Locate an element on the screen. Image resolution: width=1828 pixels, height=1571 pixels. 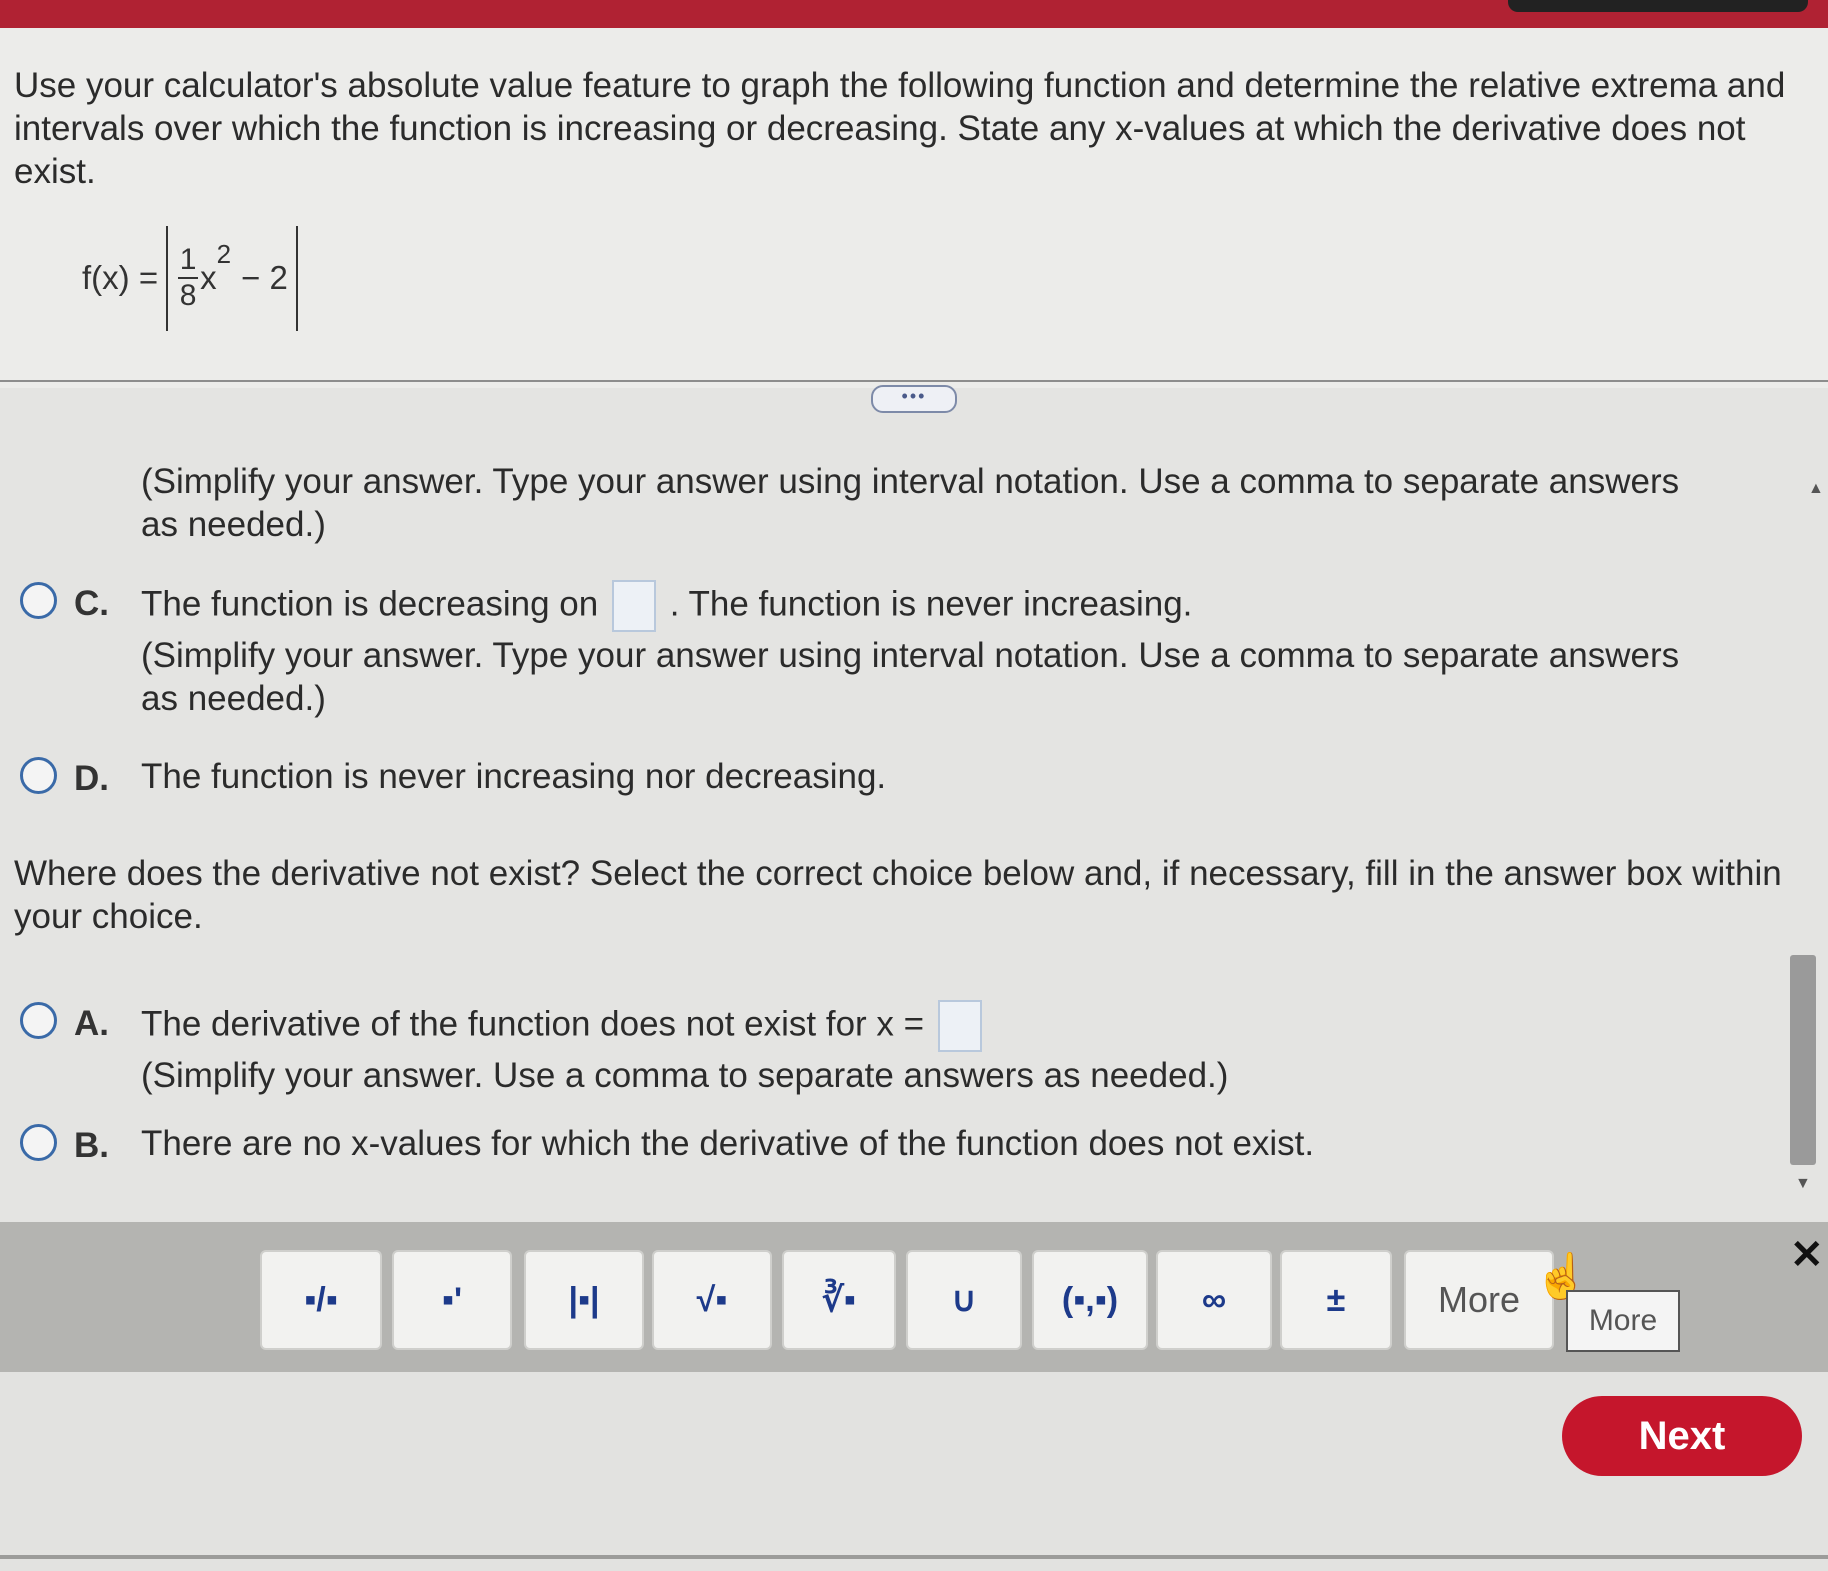
x-value-input is located at coordinates (959, 1026).